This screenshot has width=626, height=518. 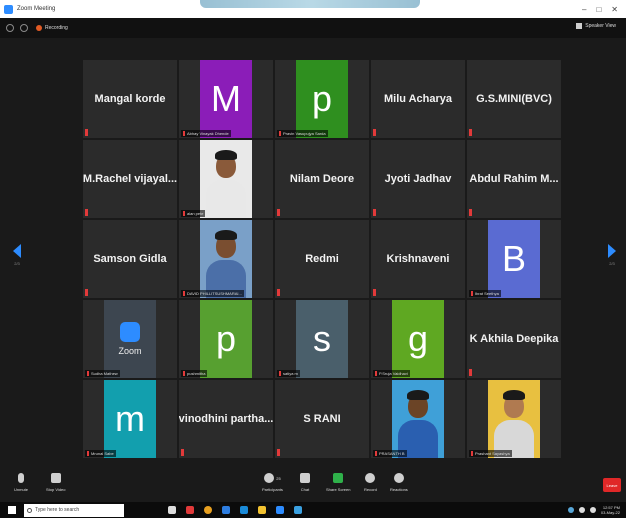 What do you see at coordinates (305, 482) in the screenshot?
I see `chat-button: Chat` at bounding box center [305, 482].